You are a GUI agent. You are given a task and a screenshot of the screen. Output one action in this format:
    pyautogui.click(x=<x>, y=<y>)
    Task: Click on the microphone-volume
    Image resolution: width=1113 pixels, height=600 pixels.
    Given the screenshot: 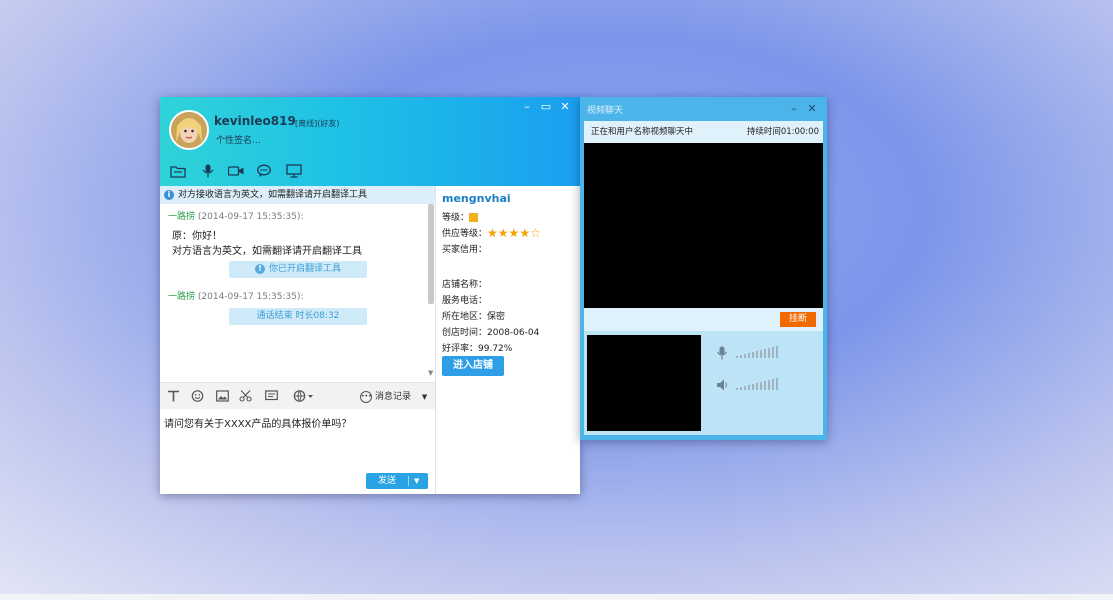 What is the action you would take?
    pyautogui.click(x=751, y=353)
    